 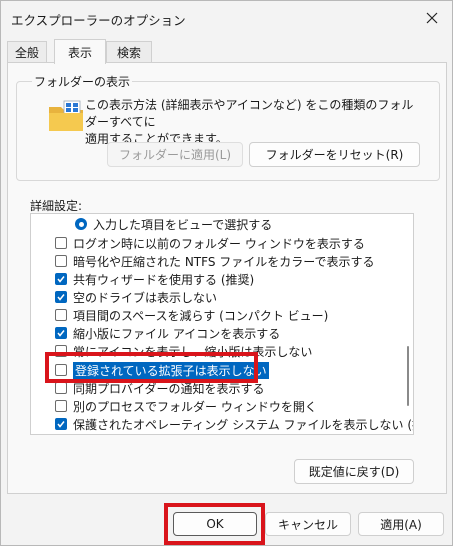 I want to click on list-item: 保護されたオペレーティング システム ファイルを表示しない (推奨), so click(x=222, y=424).